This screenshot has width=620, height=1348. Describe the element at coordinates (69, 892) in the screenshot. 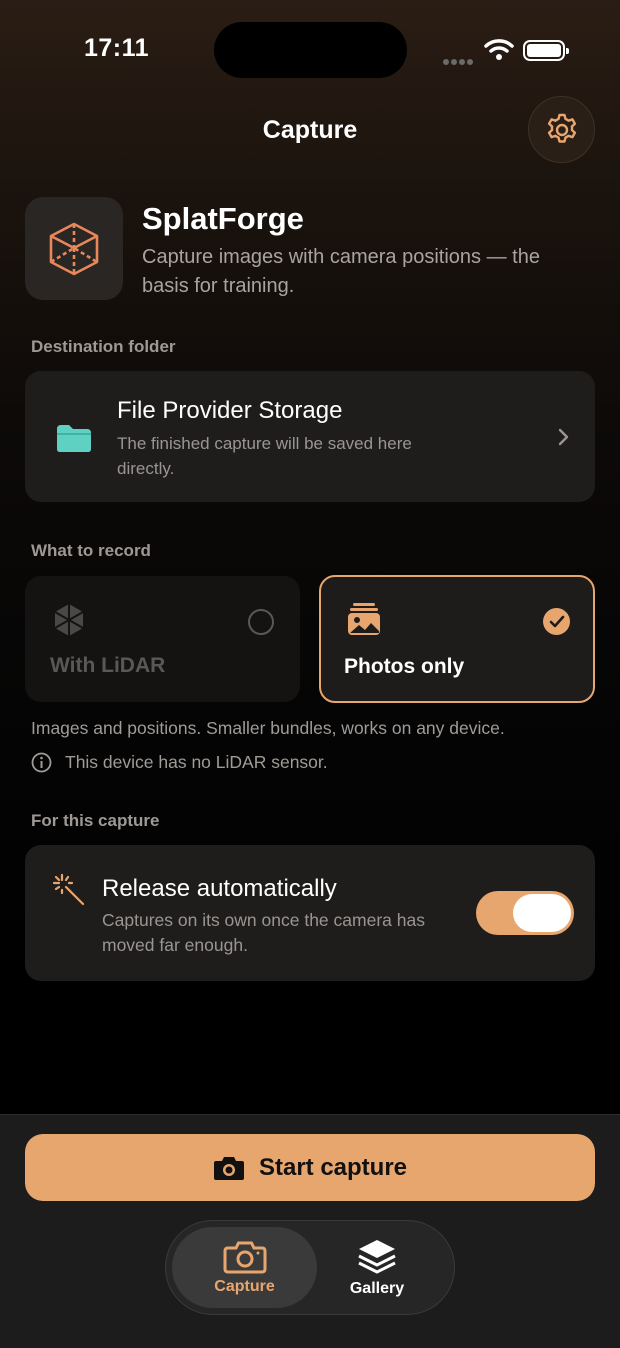

I see `magic-wand-icon` at that location.